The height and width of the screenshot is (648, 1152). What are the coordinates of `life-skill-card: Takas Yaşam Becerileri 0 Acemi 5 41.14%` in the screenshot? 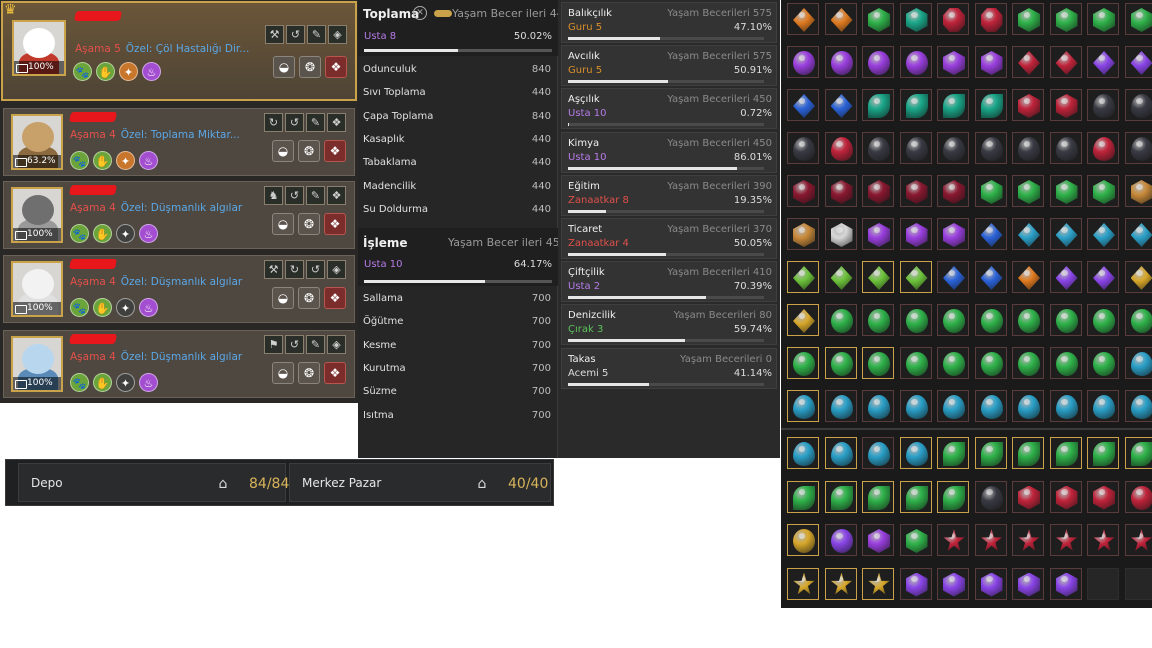 It's located at (669, 368).